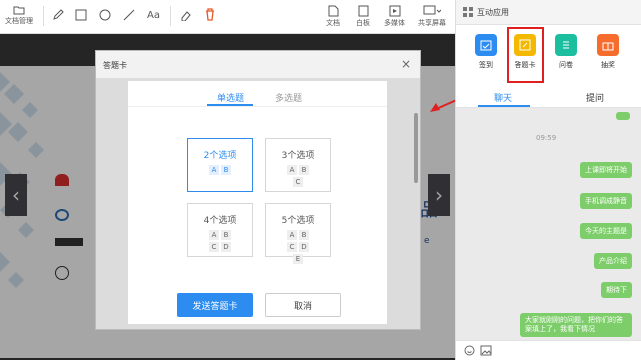 The image size is (641, 360). What do you see at coordinates (493, 12) in the screenshot?
I see `panel-title: 互动应用` at bounding box center [493, 12].